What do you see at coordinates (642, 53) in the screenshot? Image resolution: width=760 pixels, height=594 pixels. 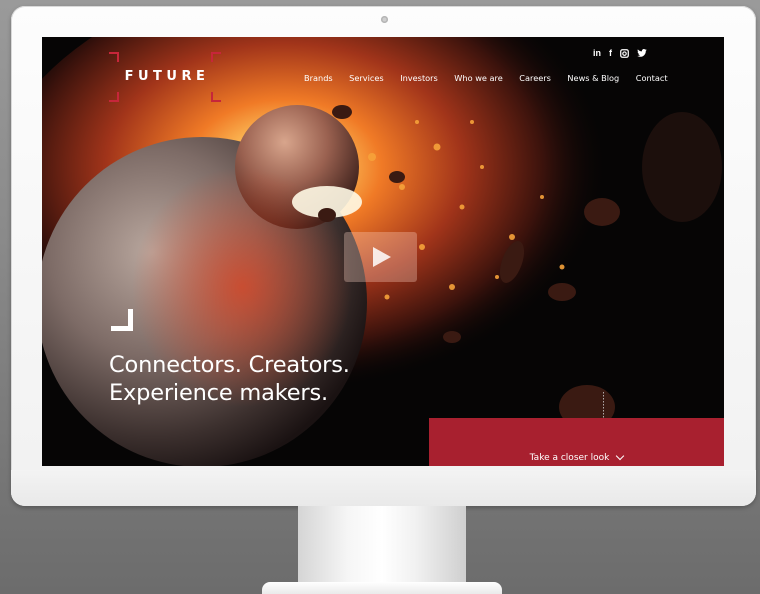 I see `twitter-icon` at bounding box center [642, 53].